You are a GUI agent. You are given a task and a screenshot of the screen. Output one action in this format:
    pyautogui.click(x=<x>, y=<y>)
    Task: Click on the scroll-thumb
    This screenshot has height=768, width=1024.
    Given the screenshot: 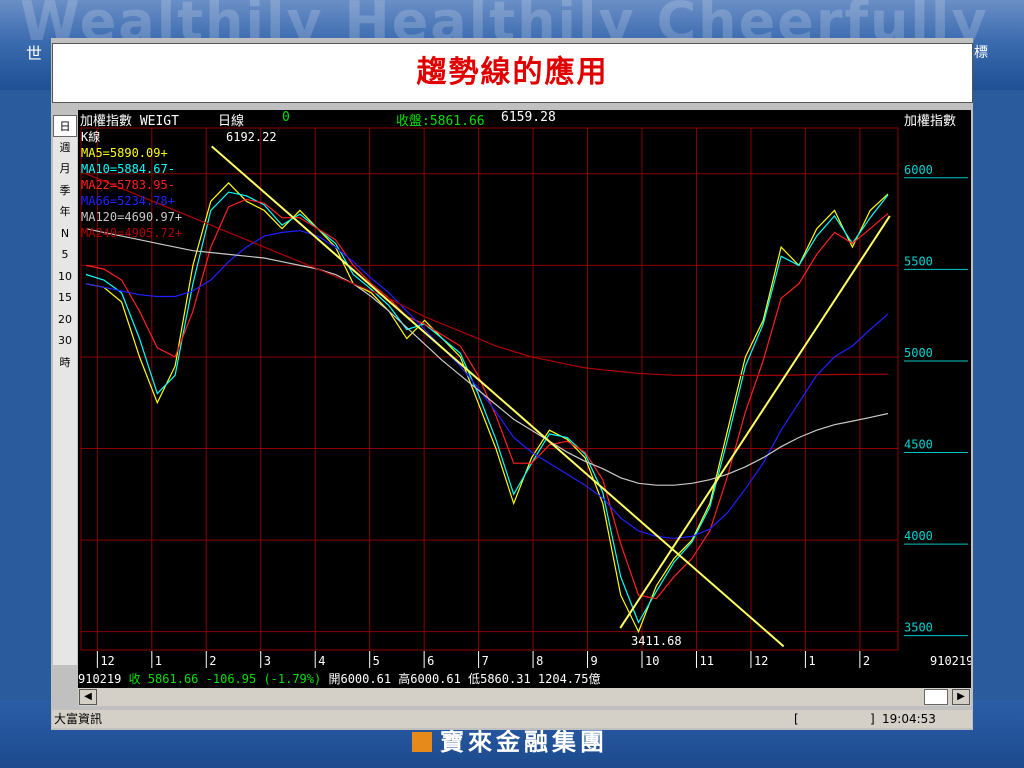 What is the action you would take?
    pyautogui.click(x=936, y=697)
    